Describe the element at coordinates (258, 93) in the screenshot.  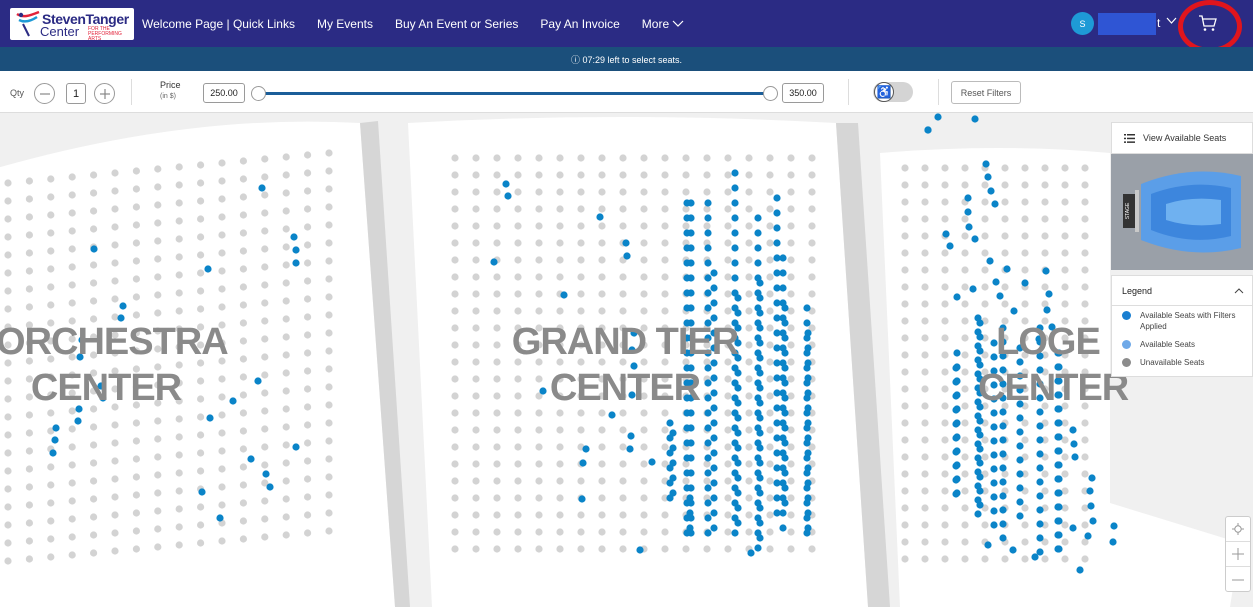
I see `price-min-handle` at that location.